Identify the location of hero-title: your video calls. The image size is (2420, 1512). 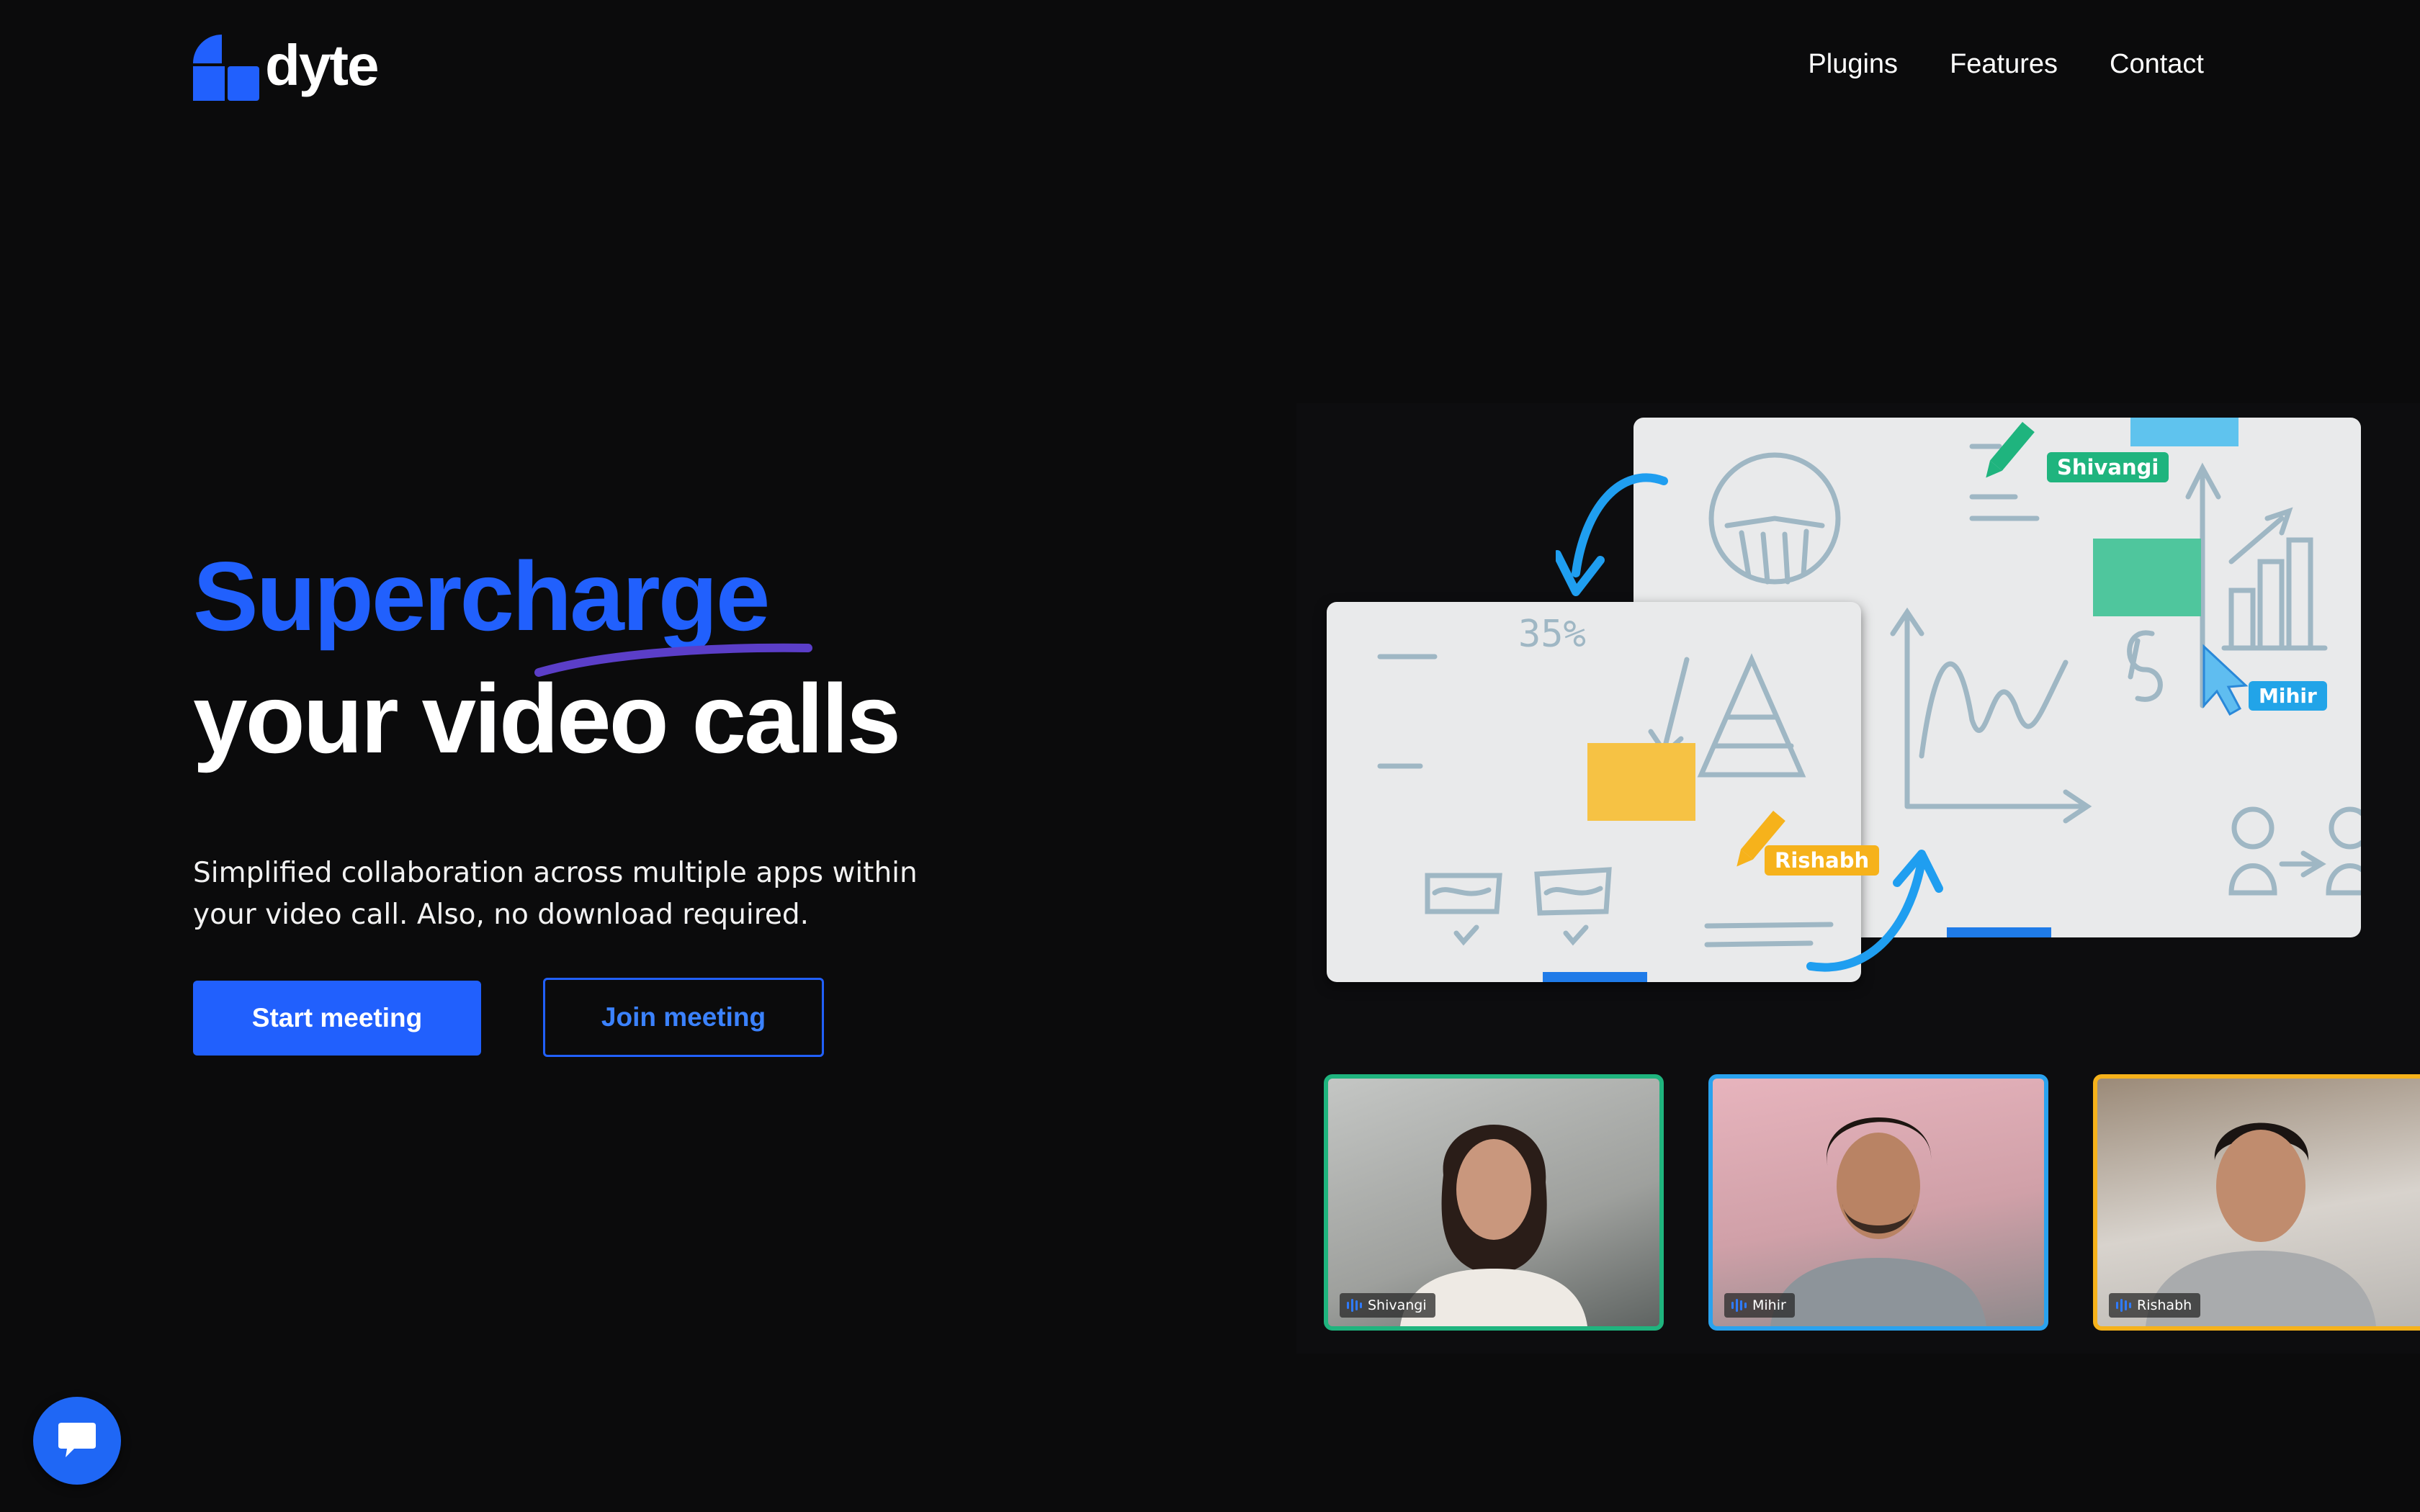
(547, 718).